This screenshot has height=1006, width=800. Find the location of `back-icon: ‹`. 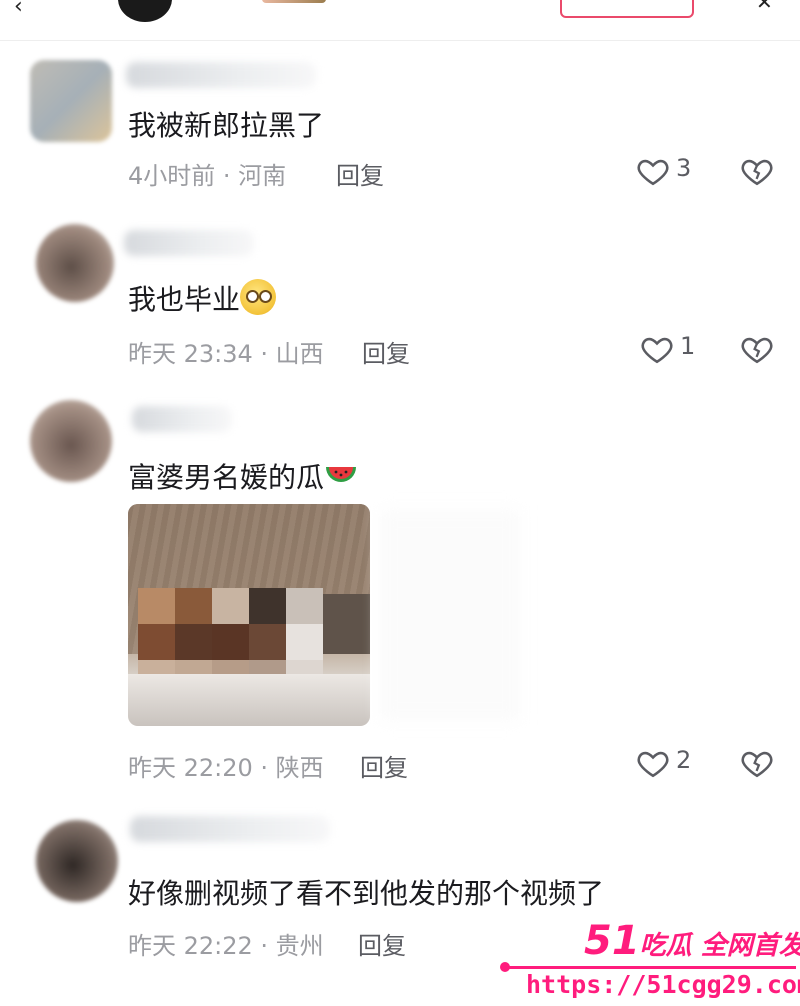

back-icon: ‹ is located at coordinates (18, 9).